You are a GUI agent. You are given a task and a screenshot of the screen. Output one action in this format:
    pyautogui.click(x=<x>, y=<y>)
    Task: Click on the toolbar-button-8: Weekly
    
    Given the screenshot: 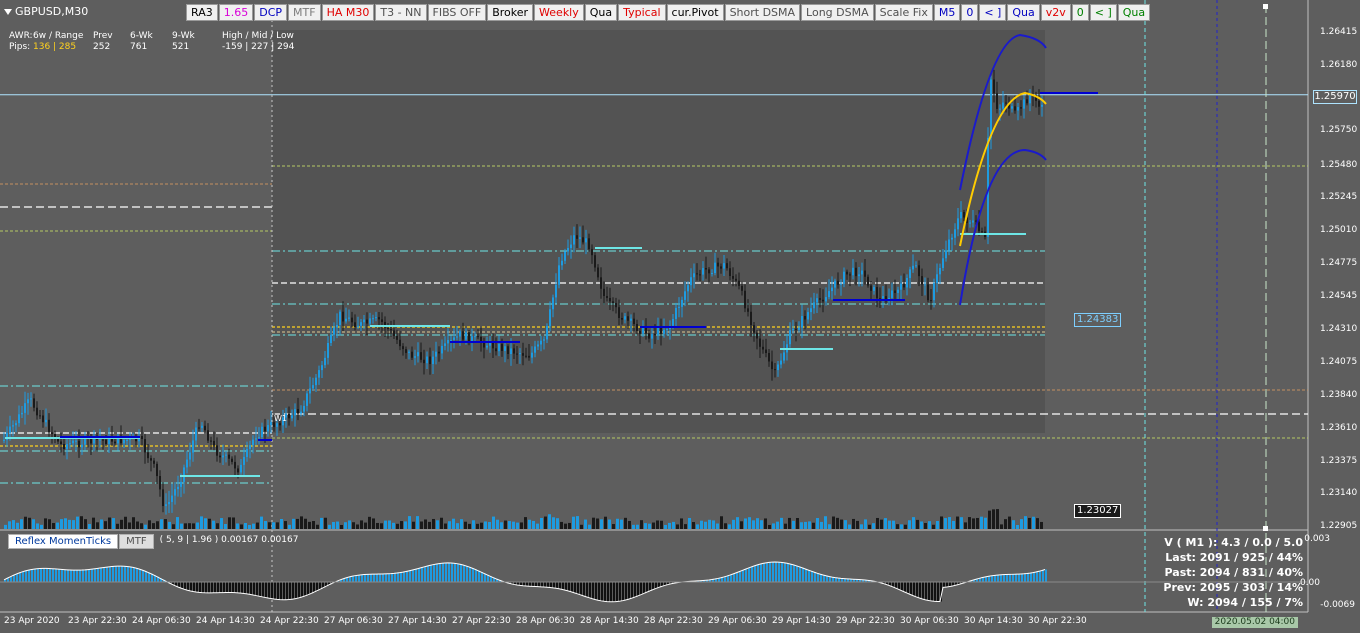 What is the action you would take?
    pyautogui.click(x=559, y=12)
    